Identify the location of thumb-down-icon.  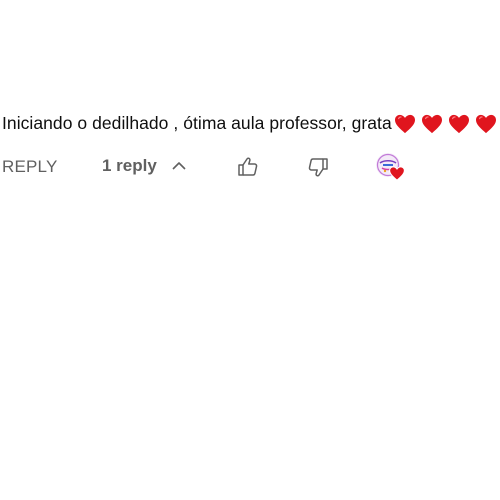
(318, 167).